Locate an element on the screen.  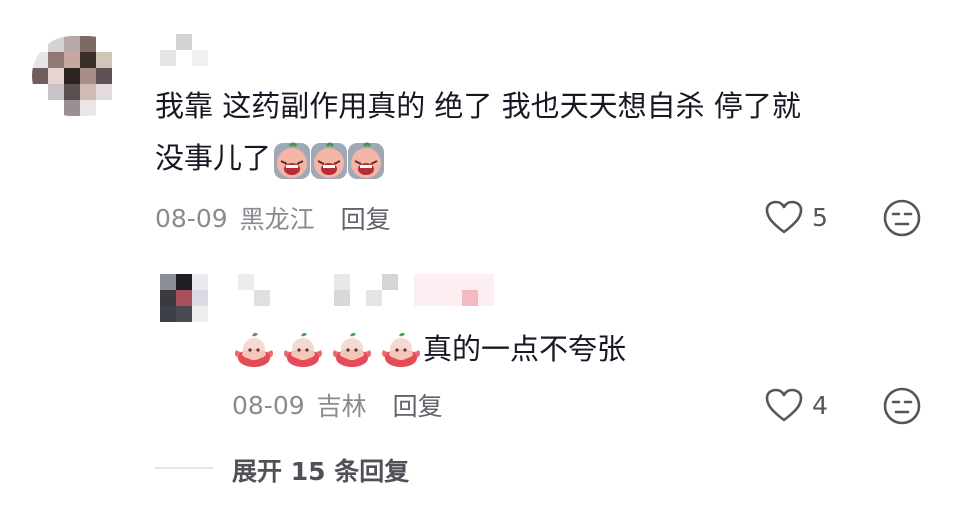
like-count: 5 is located at coordinates (820, 217).